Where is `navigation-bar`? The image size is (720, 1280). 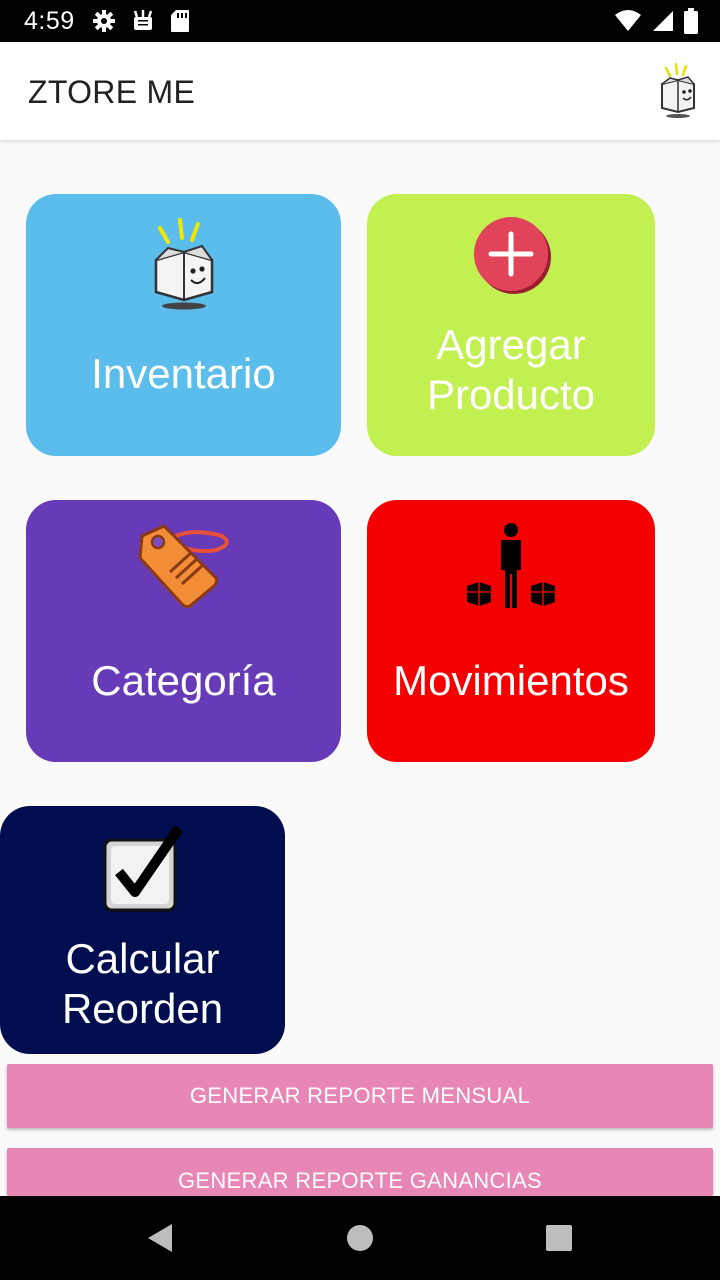 navigation-bar is located at coordinates (360, 1238).